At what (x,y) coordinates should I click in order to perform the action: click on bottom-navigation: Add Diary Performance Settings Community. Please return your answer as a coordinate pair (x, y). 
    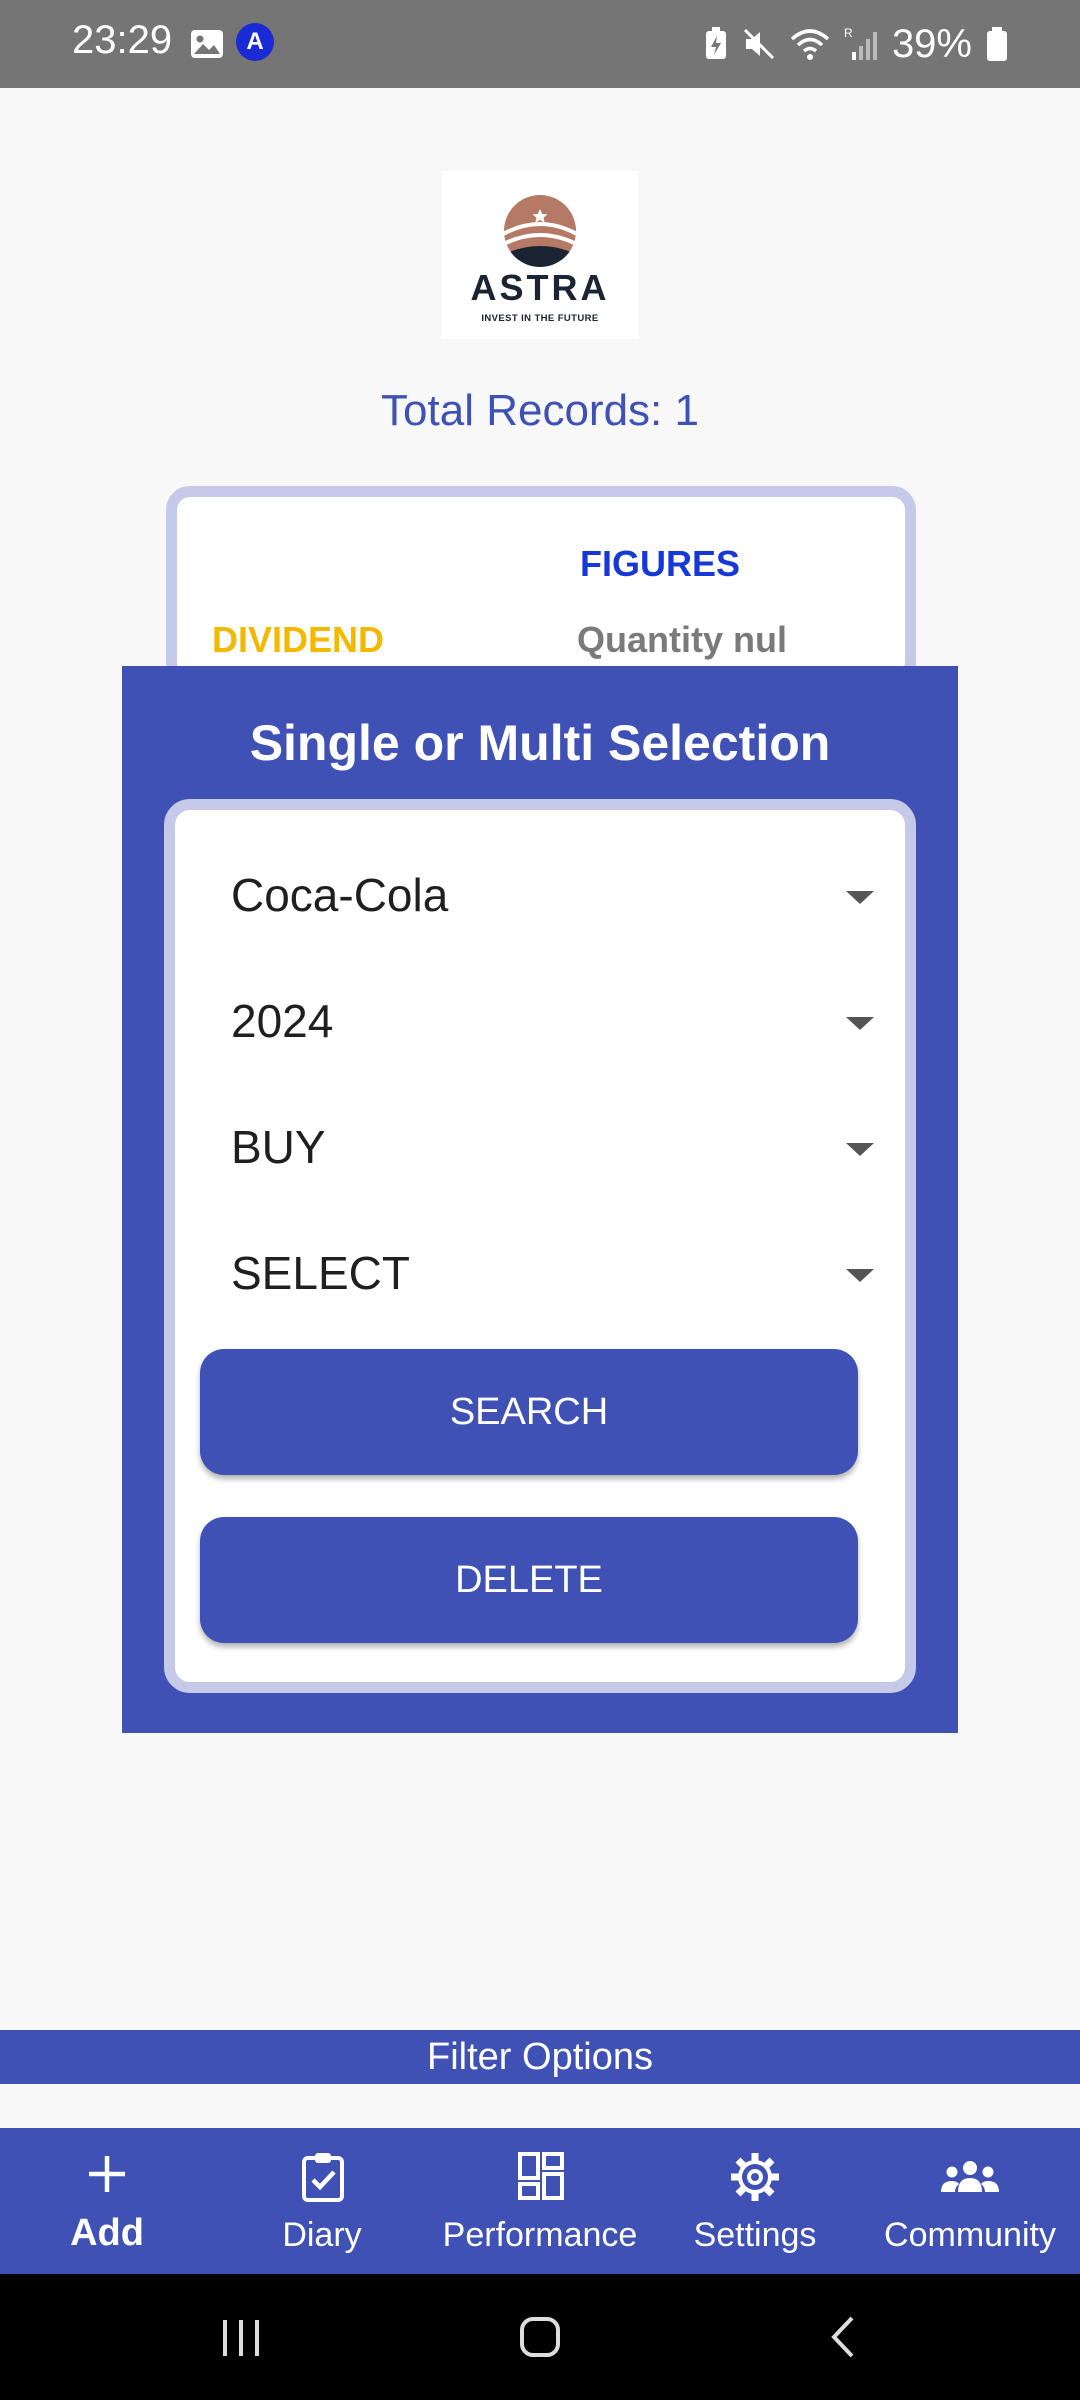
    Looking at the image, I should click on (540, 2201).